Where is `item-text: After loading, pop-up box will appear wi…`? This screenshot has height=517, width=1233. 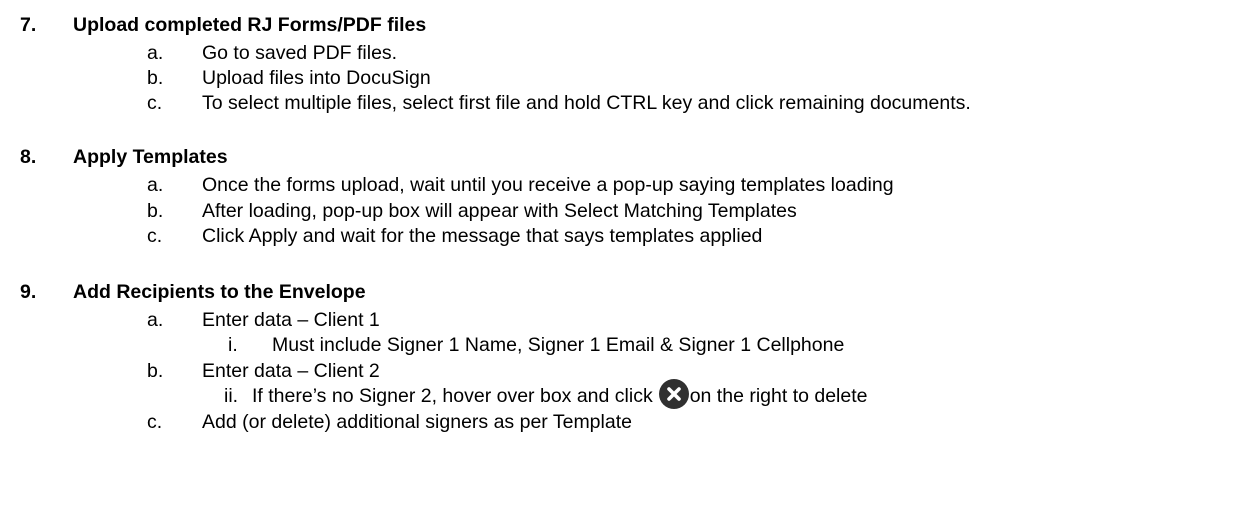
item-text: After loading, pop-up box will appear wi… is located at coordinates (499, 211).